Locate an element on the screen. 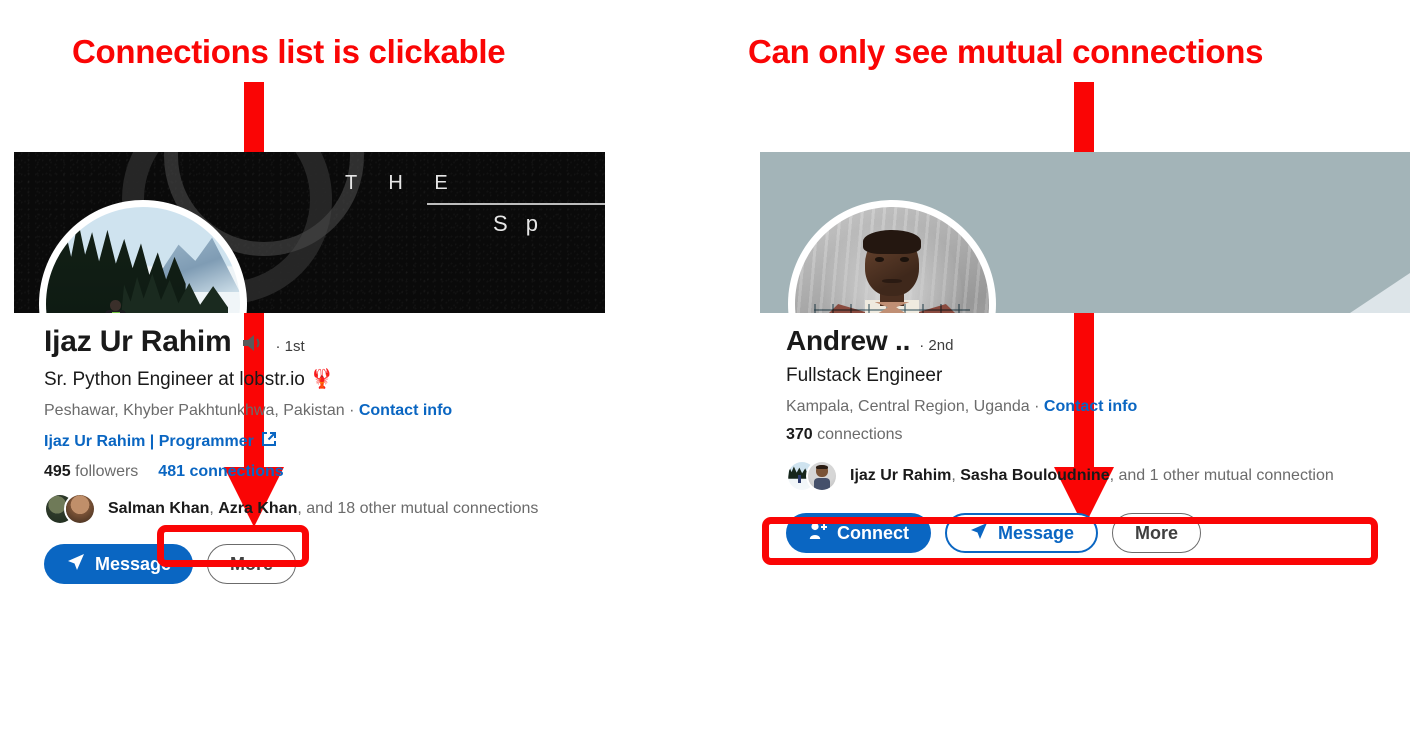  annotation-left-label: Connections list is clickable is located at coordinates (289, 51).